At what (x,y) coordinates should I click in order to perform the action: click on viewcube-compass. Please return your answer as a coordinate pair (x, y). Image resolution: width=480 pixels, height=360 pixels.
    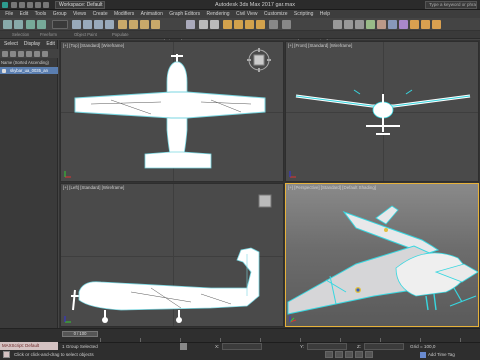
    Looking at the image, I should click on (259, 60).